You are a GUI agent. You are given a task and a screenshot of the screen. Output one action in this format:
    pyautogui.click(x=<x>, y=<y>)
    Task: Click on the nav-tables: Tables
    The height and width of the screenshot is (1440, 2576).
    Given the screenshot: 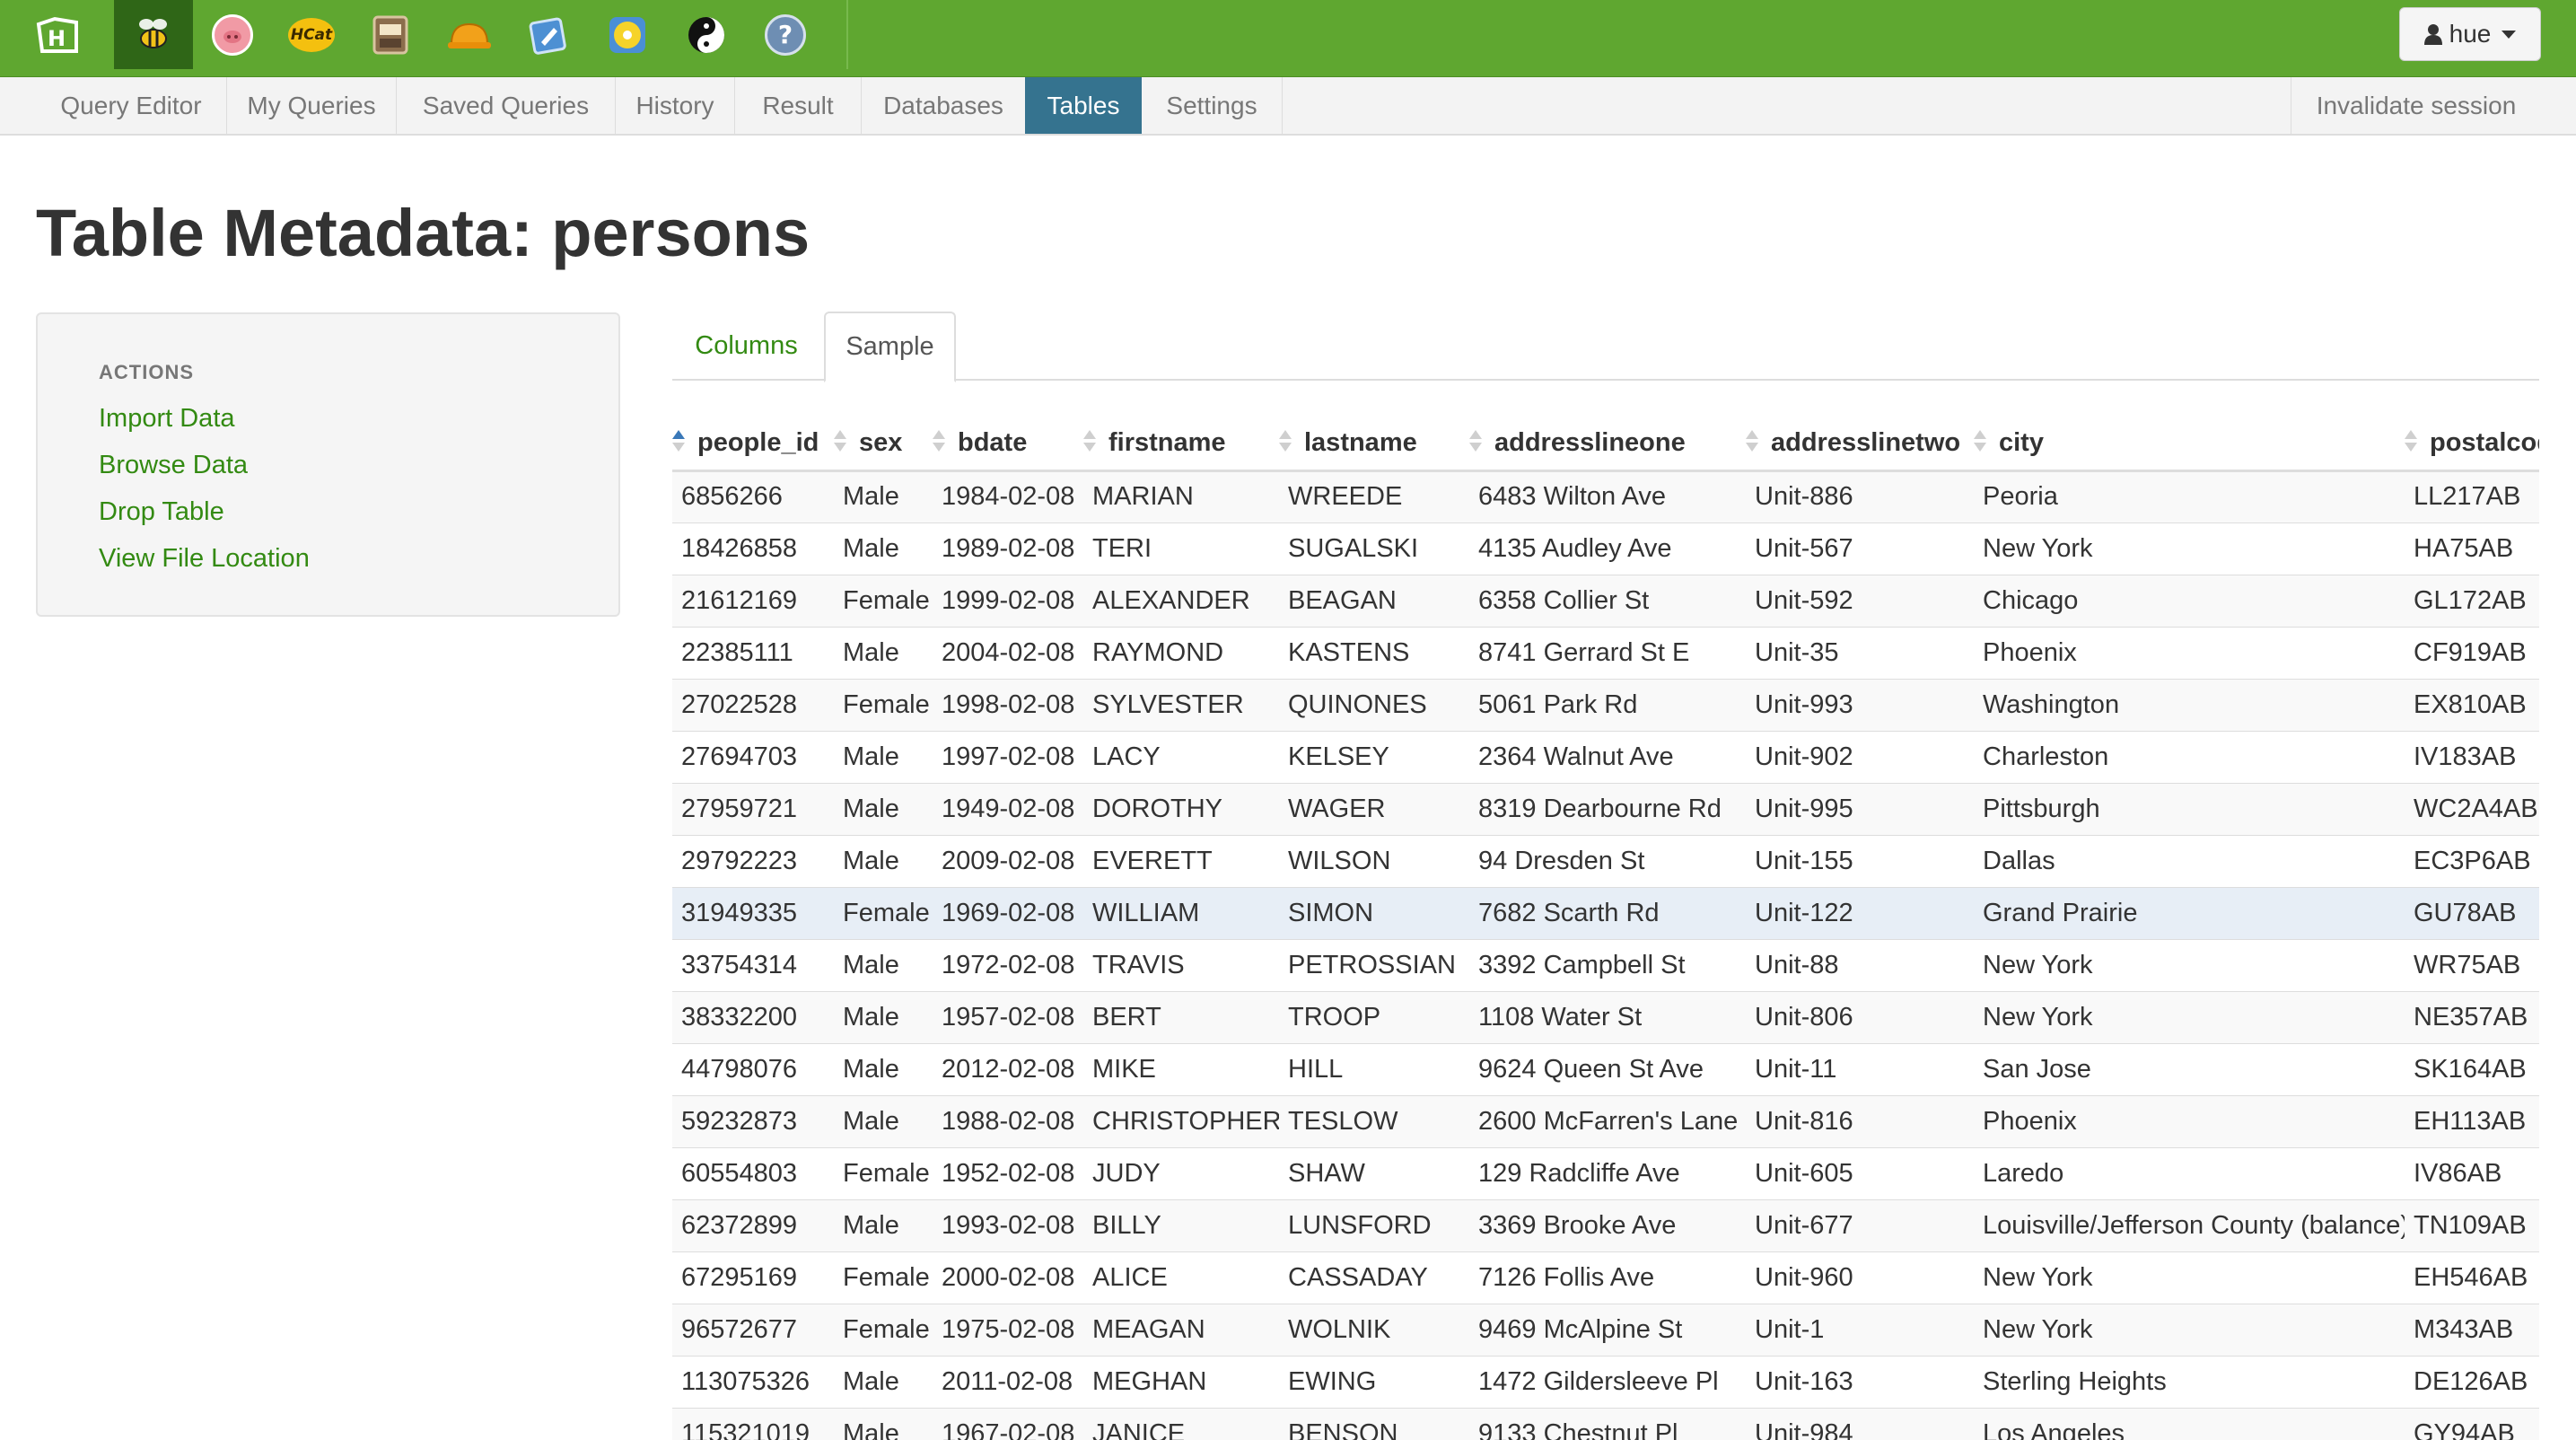 What is the action you would take?
    pyautogui.click(x=1083, y=106)
    